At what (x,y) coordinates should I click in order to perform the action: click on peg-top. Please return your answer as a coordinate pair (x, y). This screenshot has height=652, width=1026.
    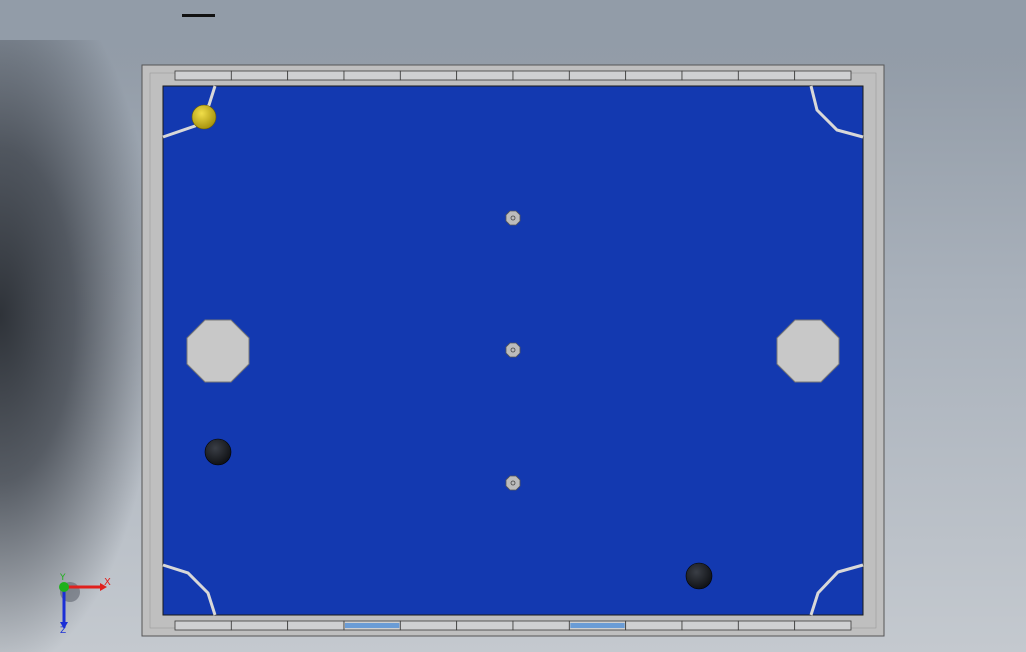
    Looking at the image, I should click on (513, 218).